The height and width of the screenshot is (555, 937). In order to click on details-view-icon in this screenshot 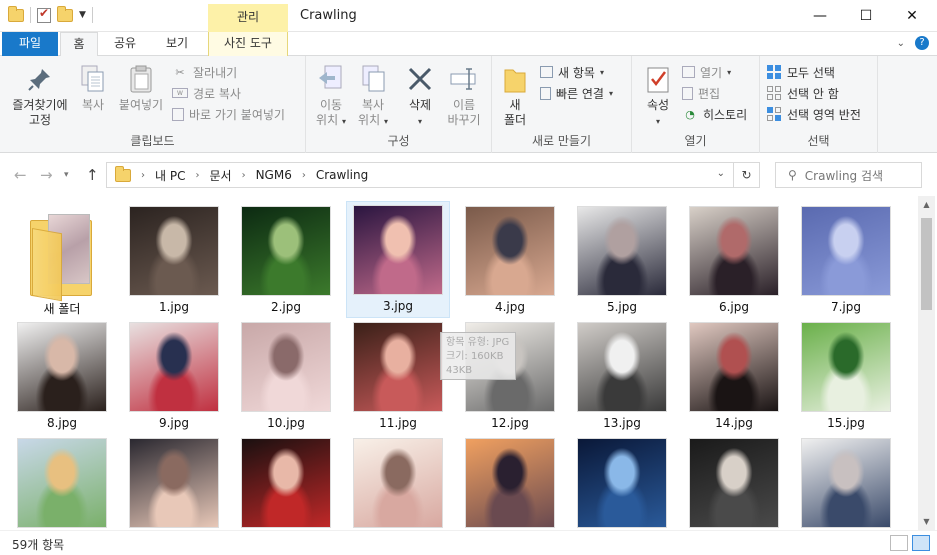, I will do `click(899, 543)`.